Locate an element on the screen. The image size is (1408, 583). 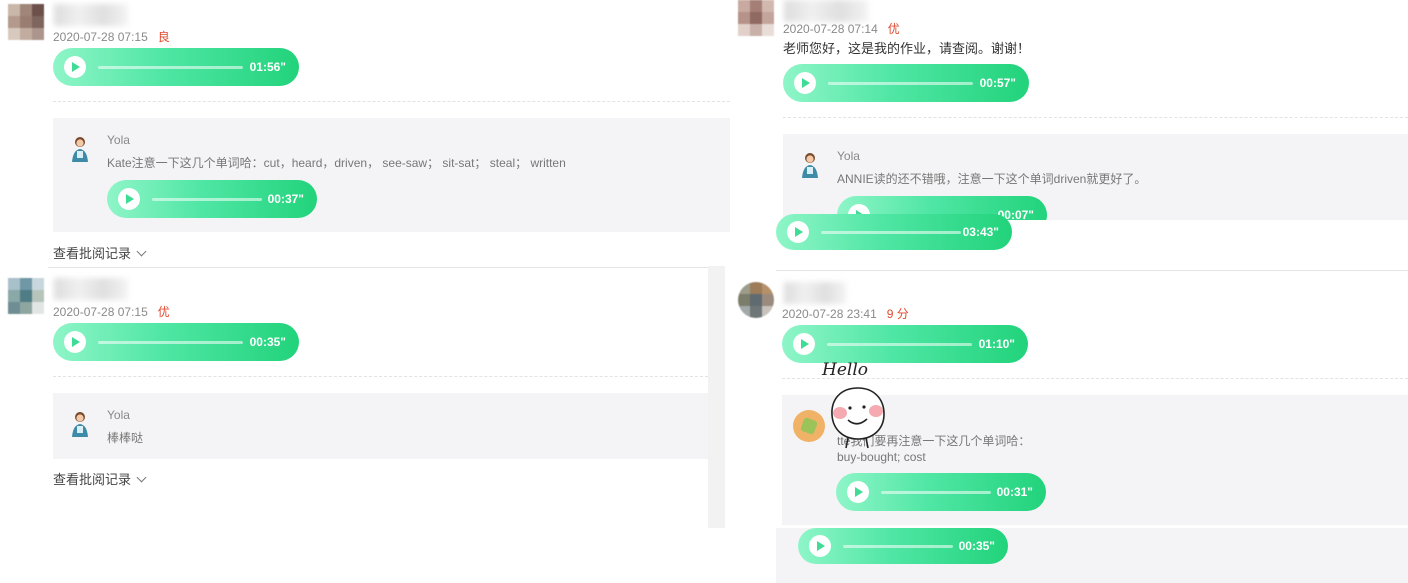
review-audio-player: 00:37" is located at coordinates (212, 199).